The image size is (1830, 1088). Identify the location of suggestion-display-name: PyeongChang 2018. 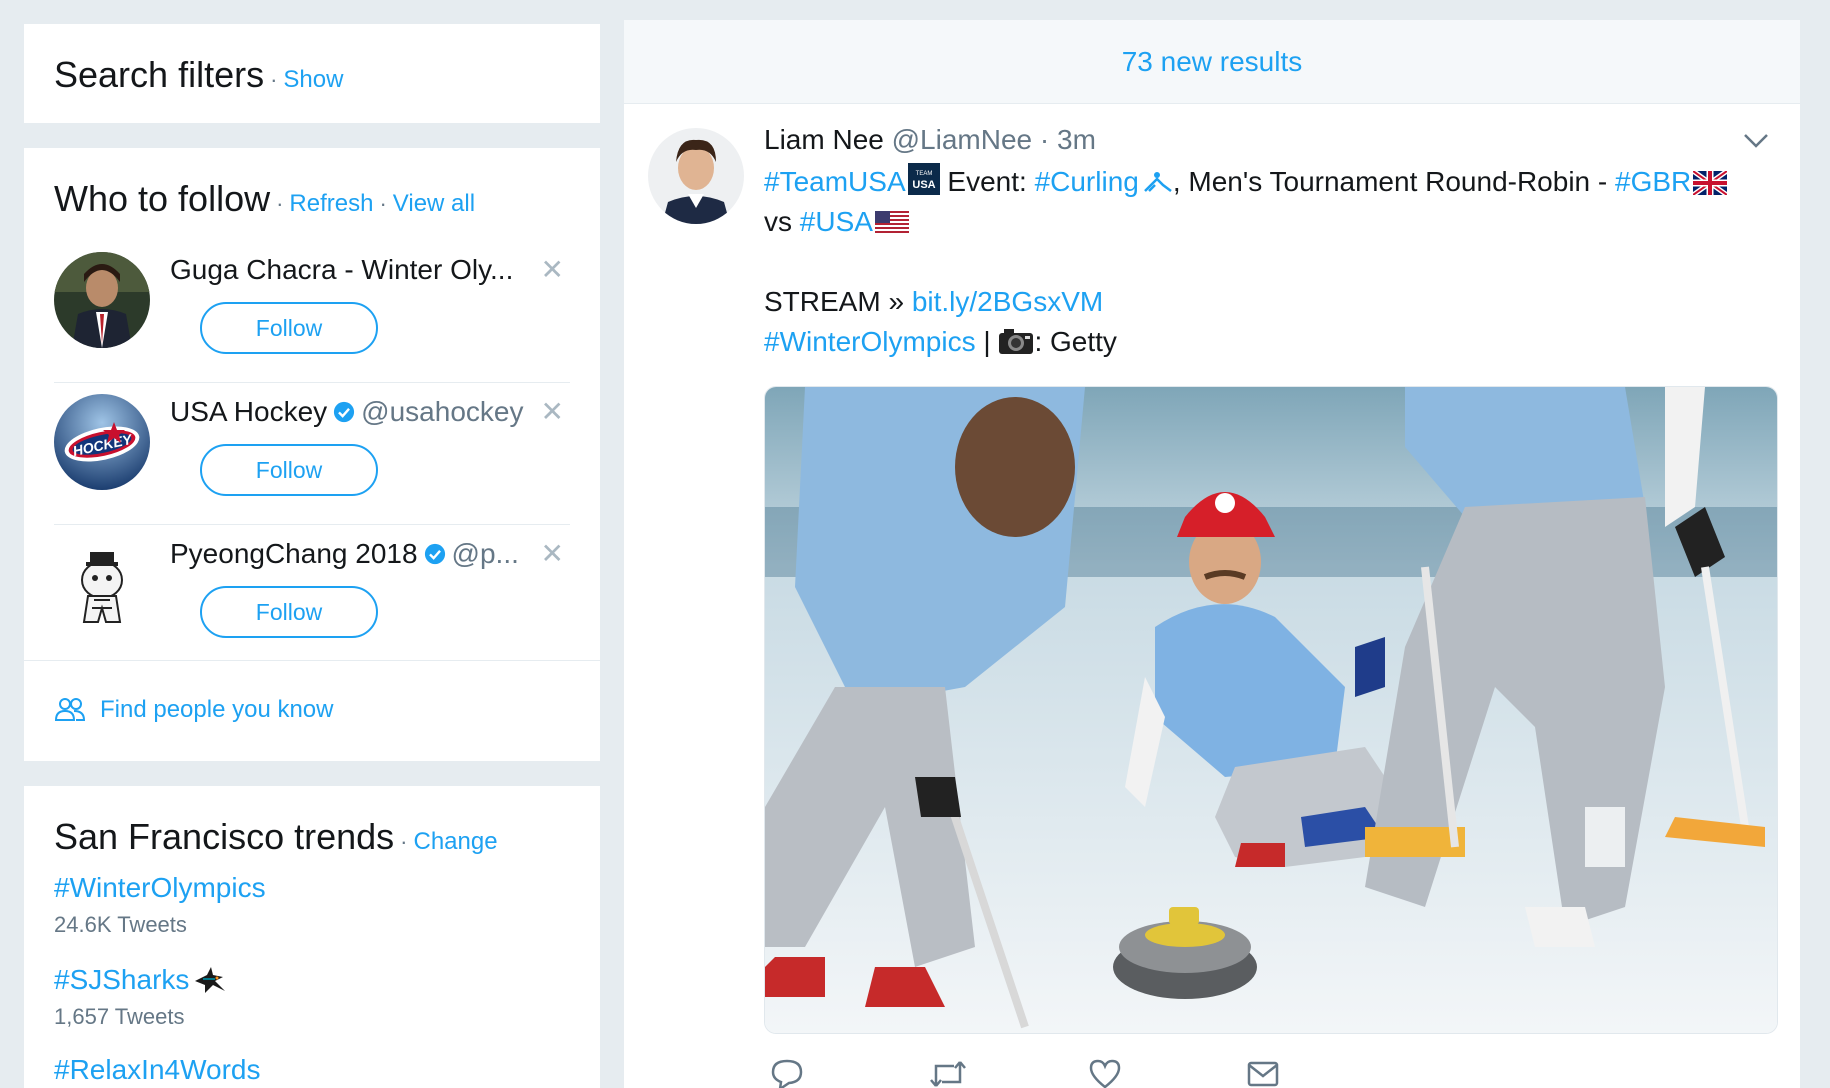
(294, 553).